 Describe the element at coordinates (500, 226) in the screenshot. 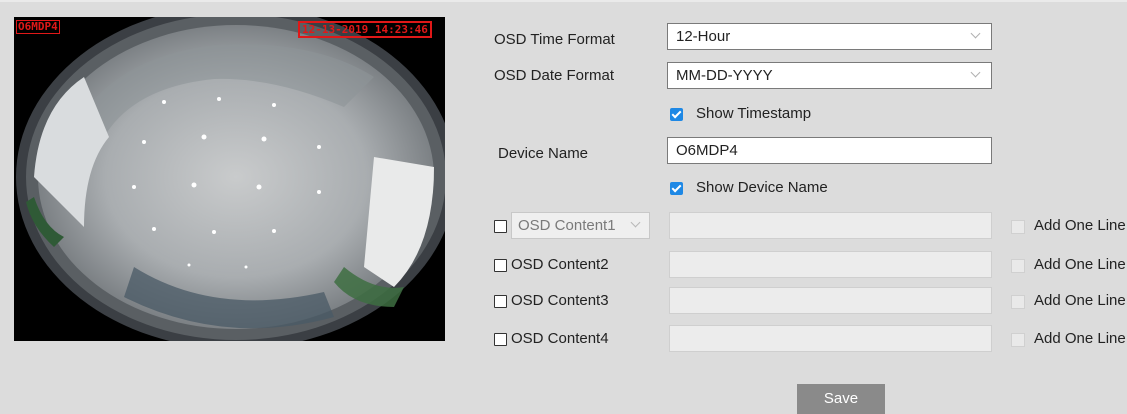

I see `osd-content1-checkbox` at that location.